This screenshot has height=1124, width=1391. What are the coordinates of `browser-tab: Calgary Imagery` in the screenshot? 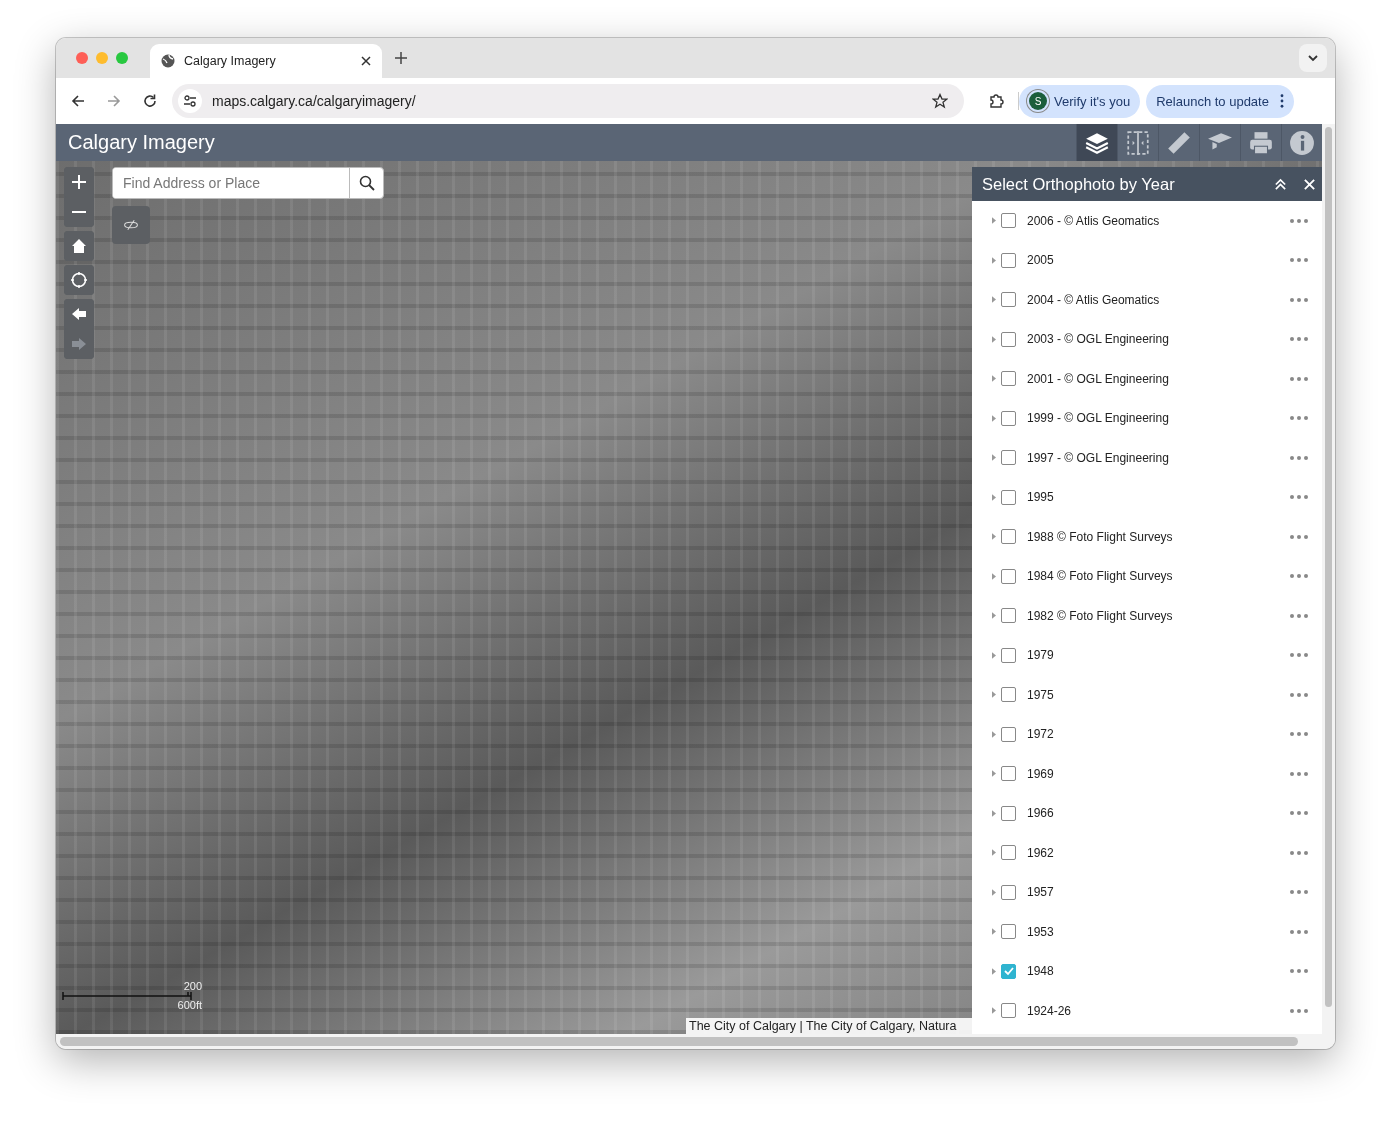 It's located at (266, 61).